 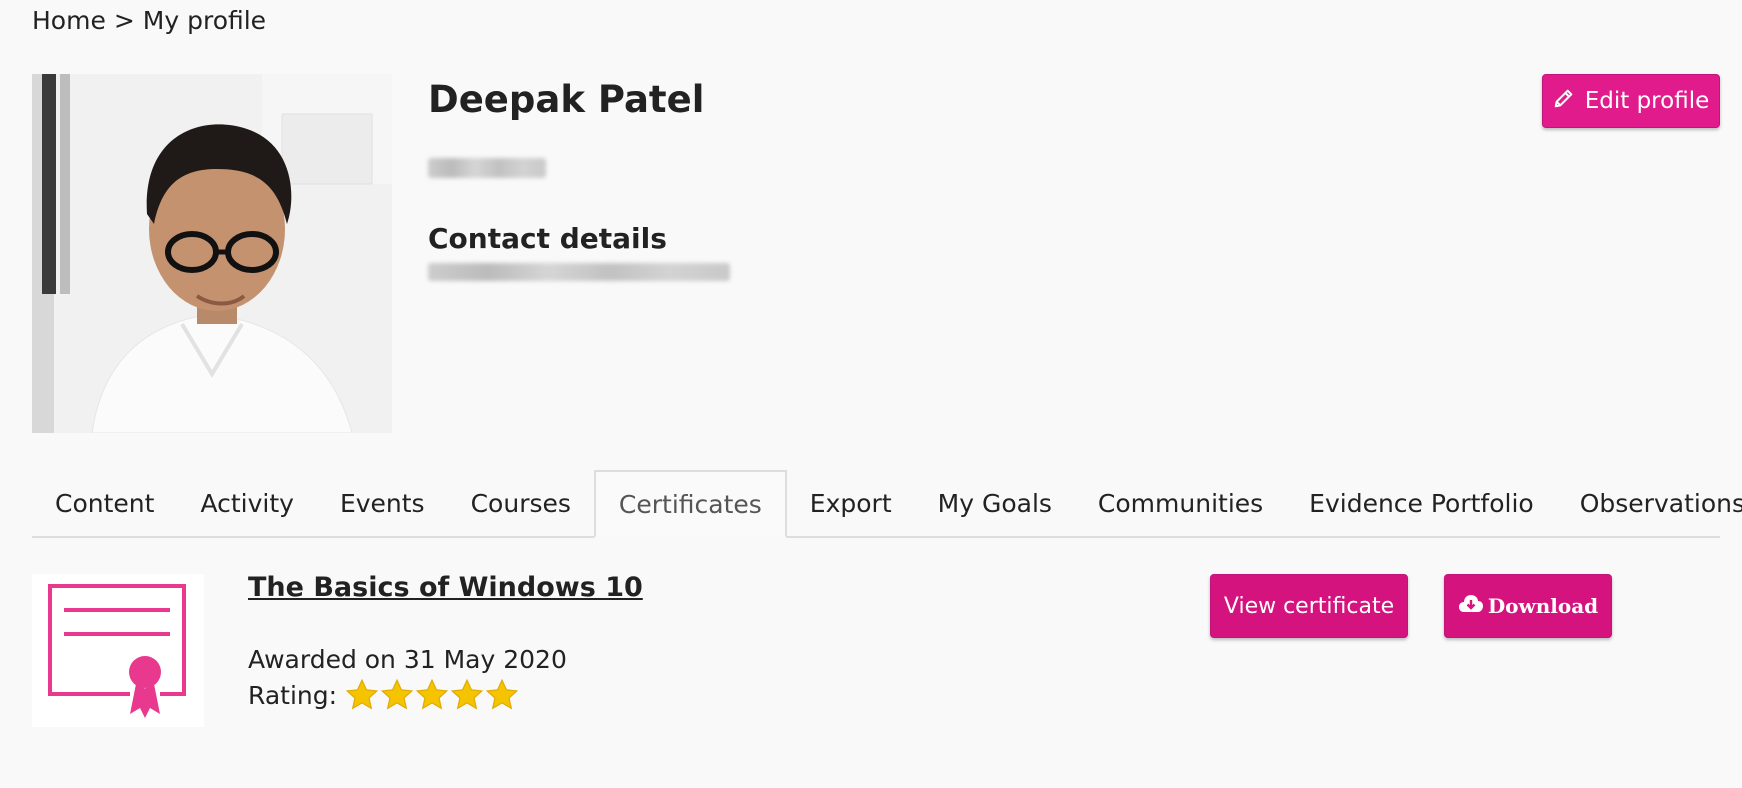 I want to click on download-certificate-button: Download, so click(x=1528, y=606).